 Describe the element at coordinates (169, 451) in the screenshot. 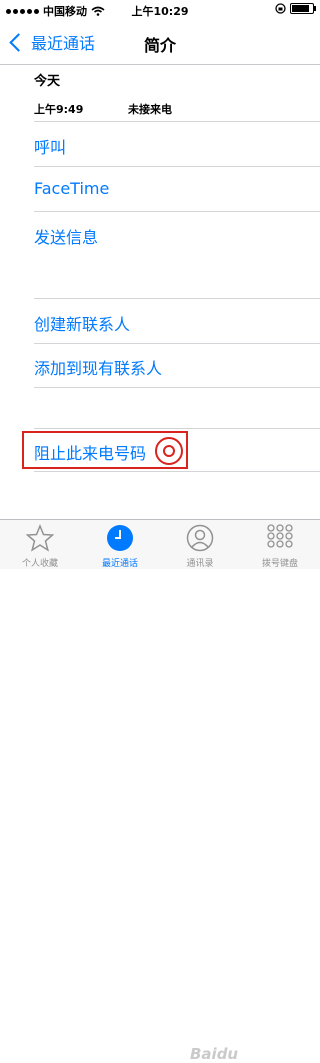

I see `annotation-target-icon` at that location.